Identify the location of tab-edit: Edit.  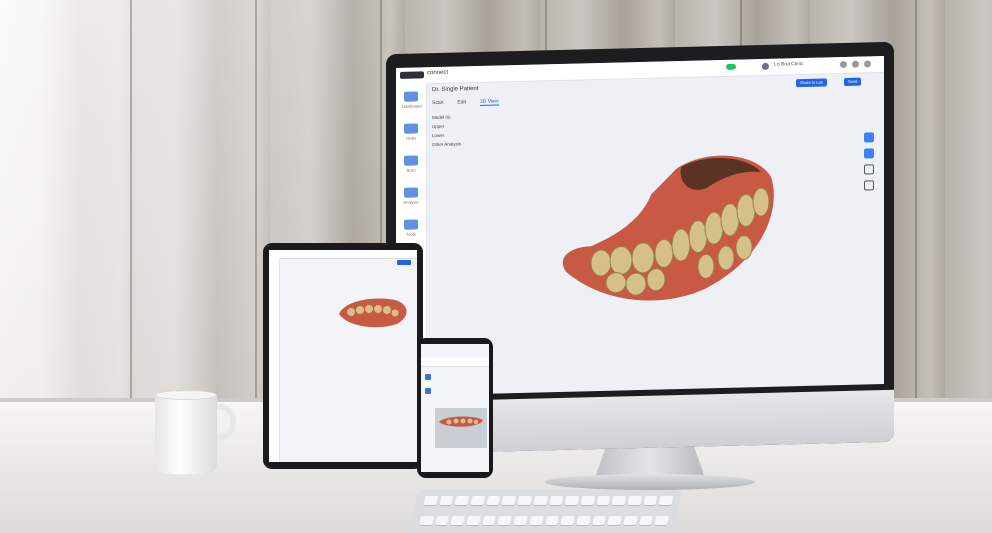
(461, 102).